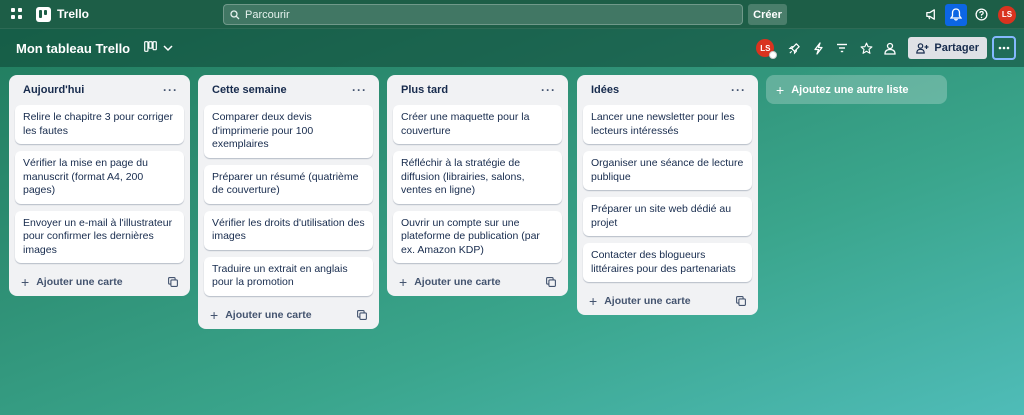 The image size is (1024, 415). Describe the element at coordinates (424, 90) in the screenshot. I see `list-title: Plus tard` at that location.